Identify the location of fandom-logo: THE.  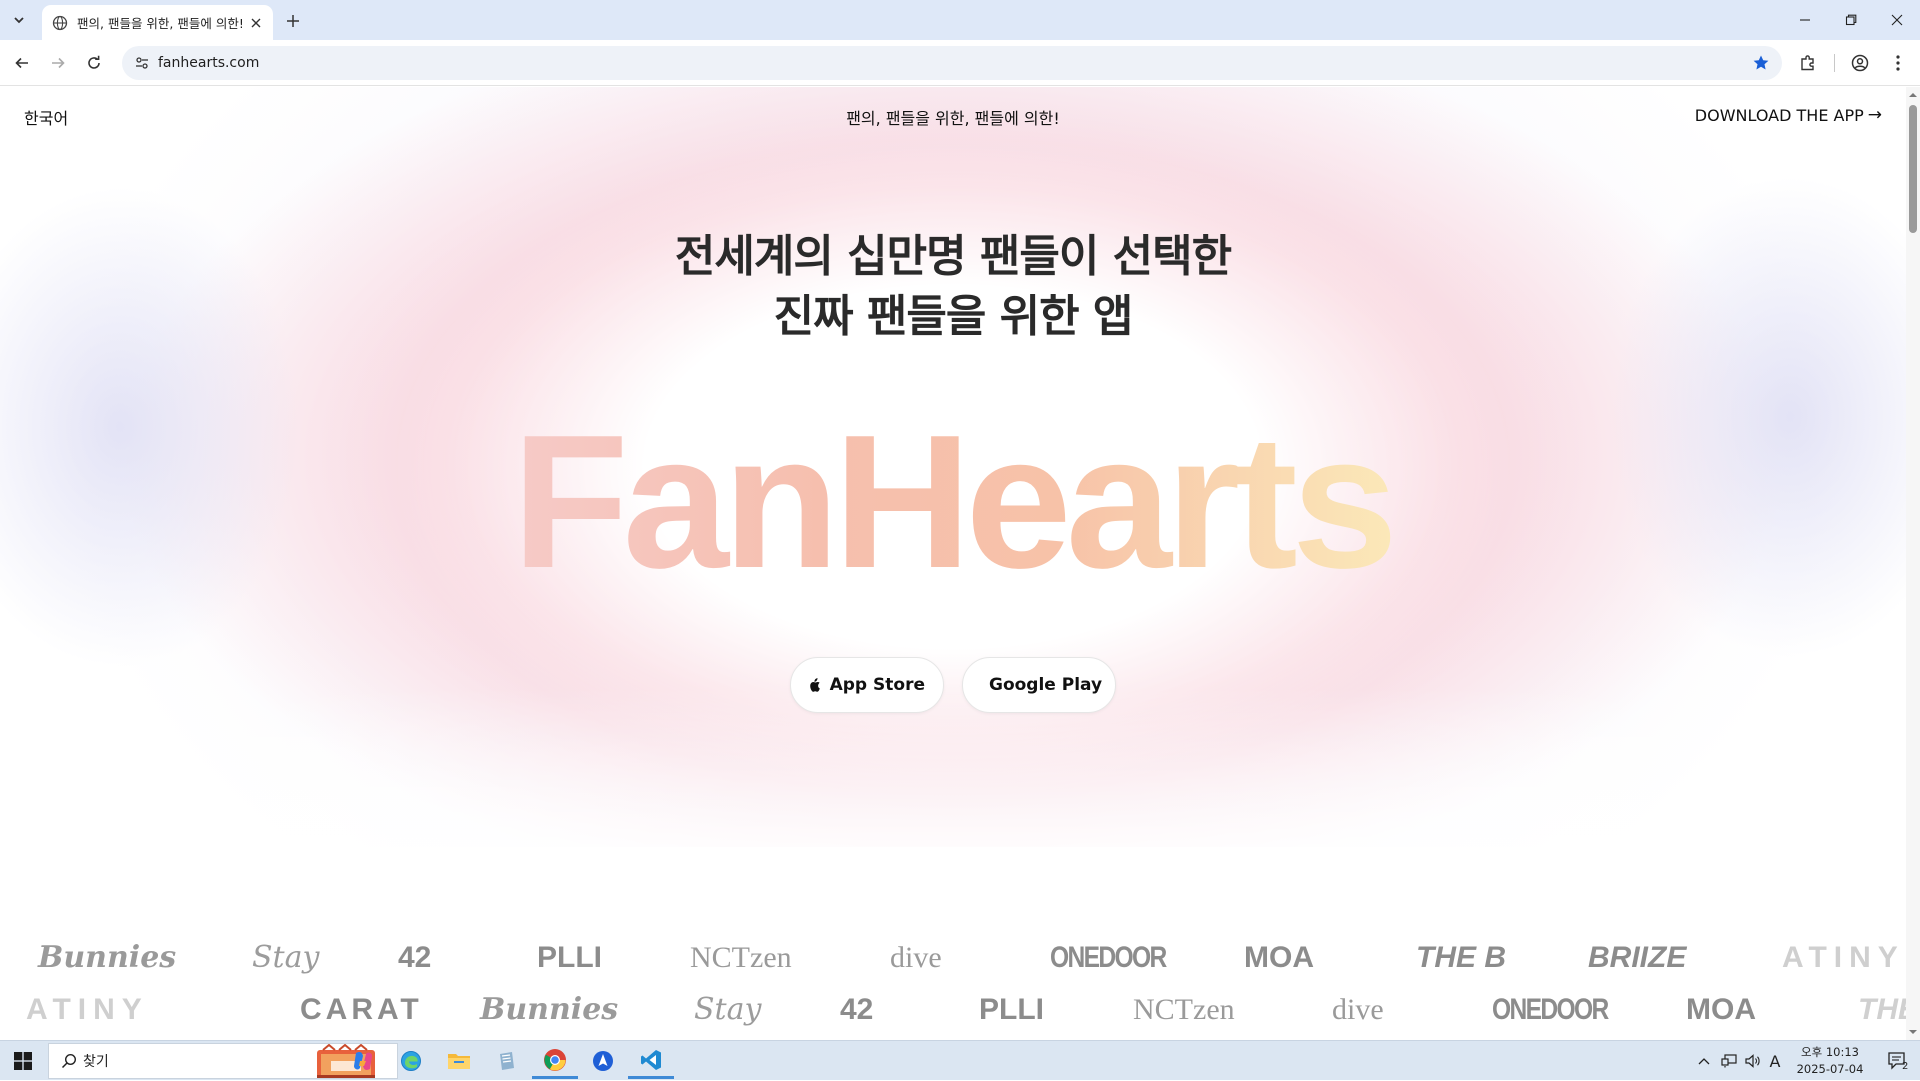
(1882, 1009).